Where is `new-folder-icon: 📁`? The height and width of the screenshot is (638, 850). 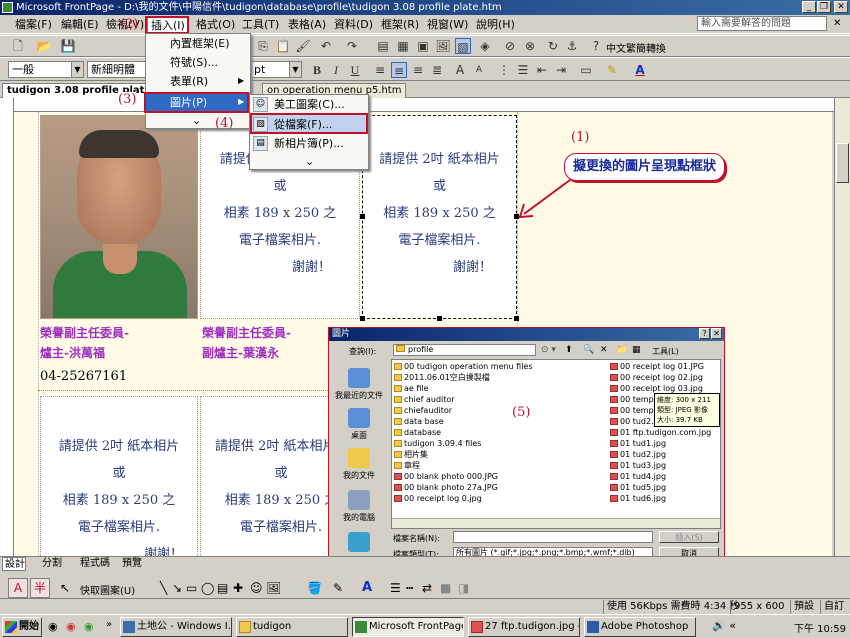 new-folder-icon: 📁 is located at coordinates (621, 350).